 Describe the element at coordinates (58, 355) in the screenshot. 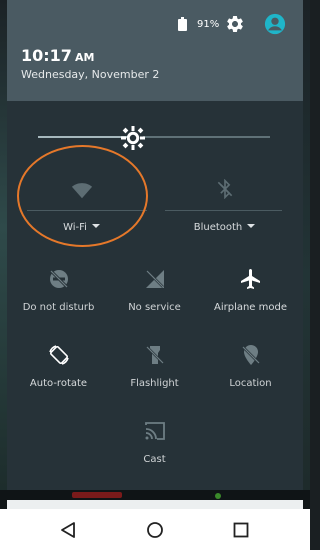

I see `auto-rotate-icon` at that location.